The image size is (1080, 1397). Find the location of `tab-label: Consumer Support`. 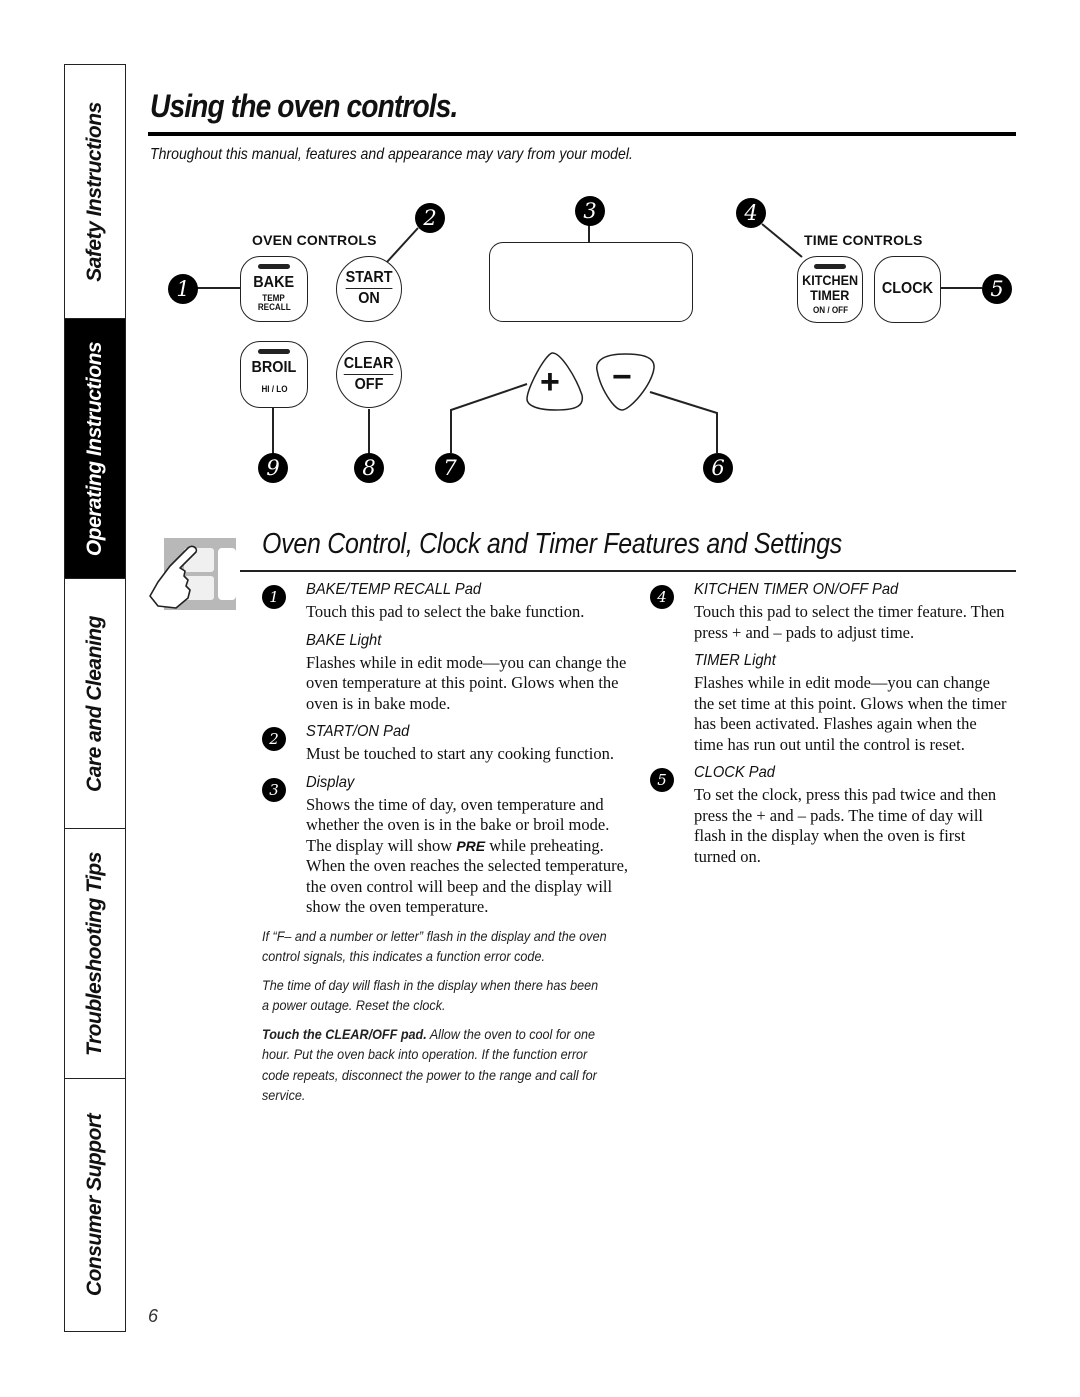

tab-label: Consumer Support is located at coordinates (95, 1205).